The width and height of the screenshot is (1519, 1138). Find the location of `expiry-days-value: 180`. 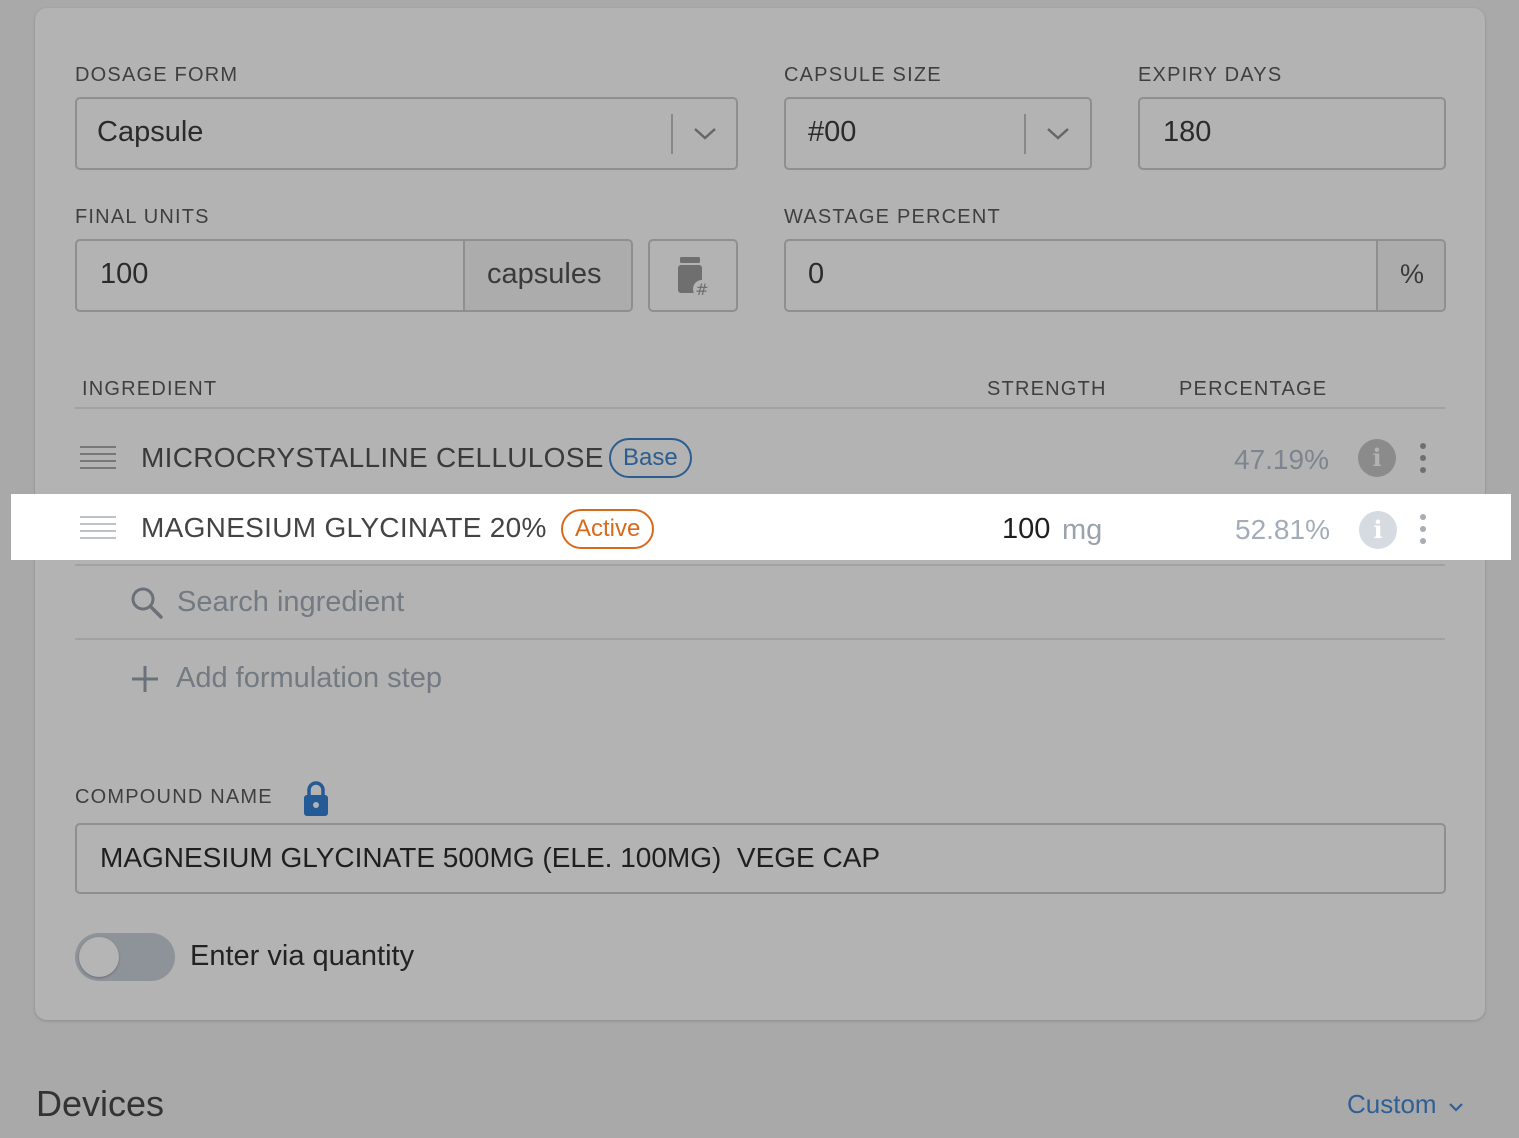

expiry-days-value: 180 is located at coordinates (1187, 132).